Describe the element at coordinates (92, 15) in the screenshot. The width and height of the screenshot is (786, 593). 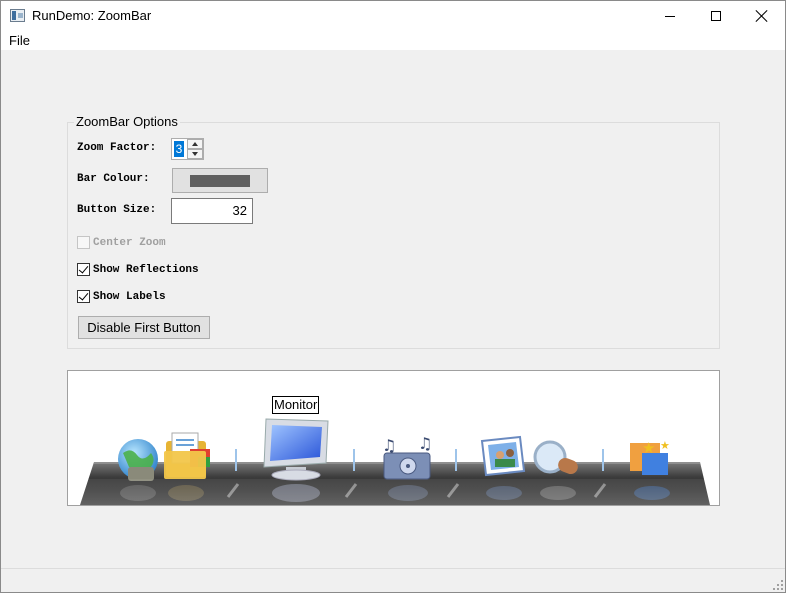
I see `window-title: RunDemo: ZoomBar` at that location.